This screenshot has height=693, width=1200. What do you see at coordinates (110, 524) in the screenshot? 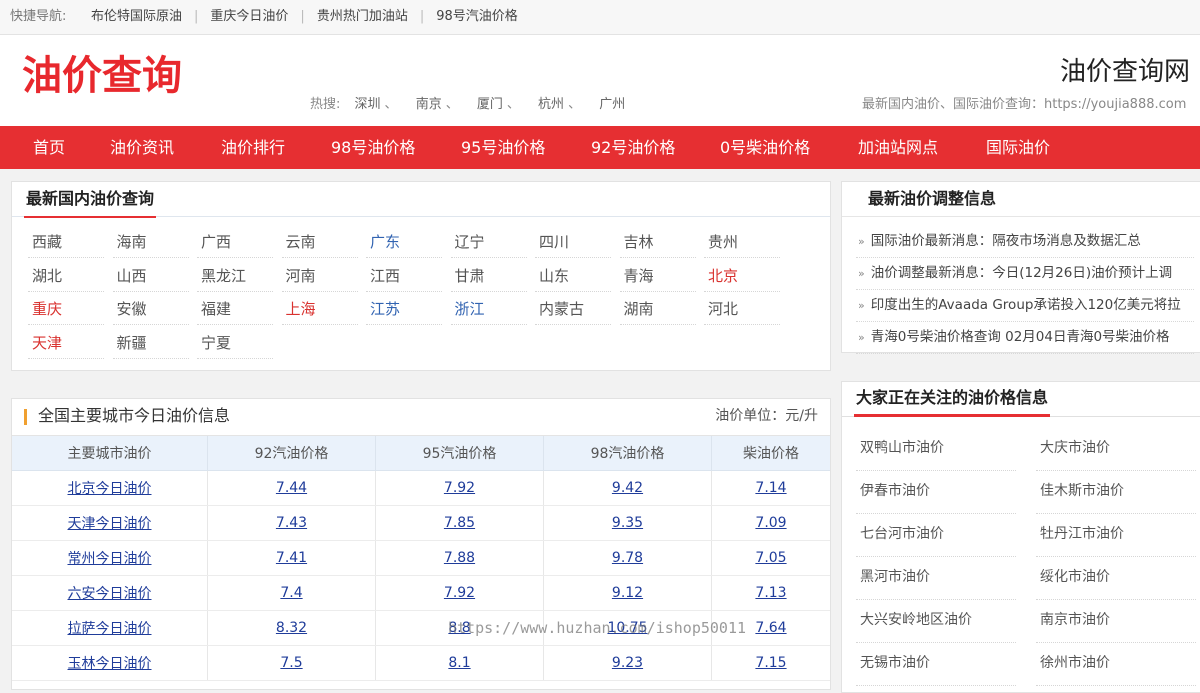
I see `city-link: 天津今日油价` at bounding box center [110, 524].